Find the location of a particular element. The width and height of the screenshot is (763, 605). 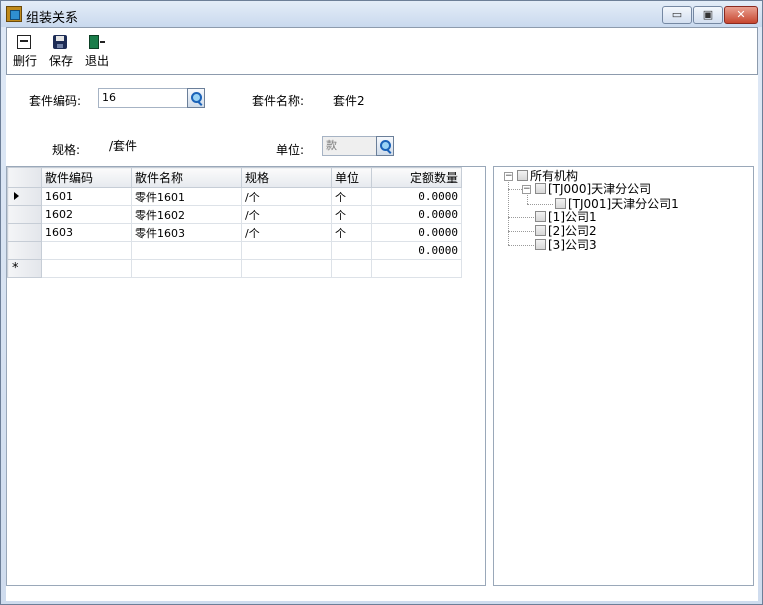

table-row: 1601 零件1601 /个 个 0.0000 is located at coordinates (234, 196).